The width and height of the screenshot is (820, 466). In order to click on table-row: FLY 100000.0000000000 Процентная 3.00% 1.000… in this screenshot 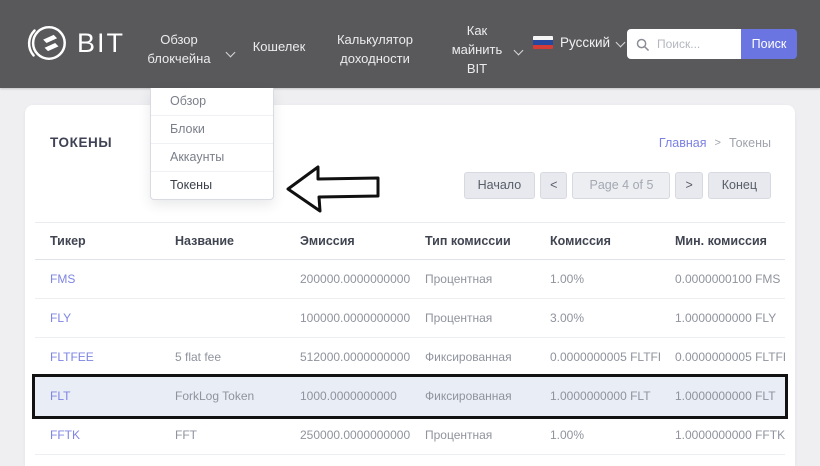, I will do `click(410, 318)`.